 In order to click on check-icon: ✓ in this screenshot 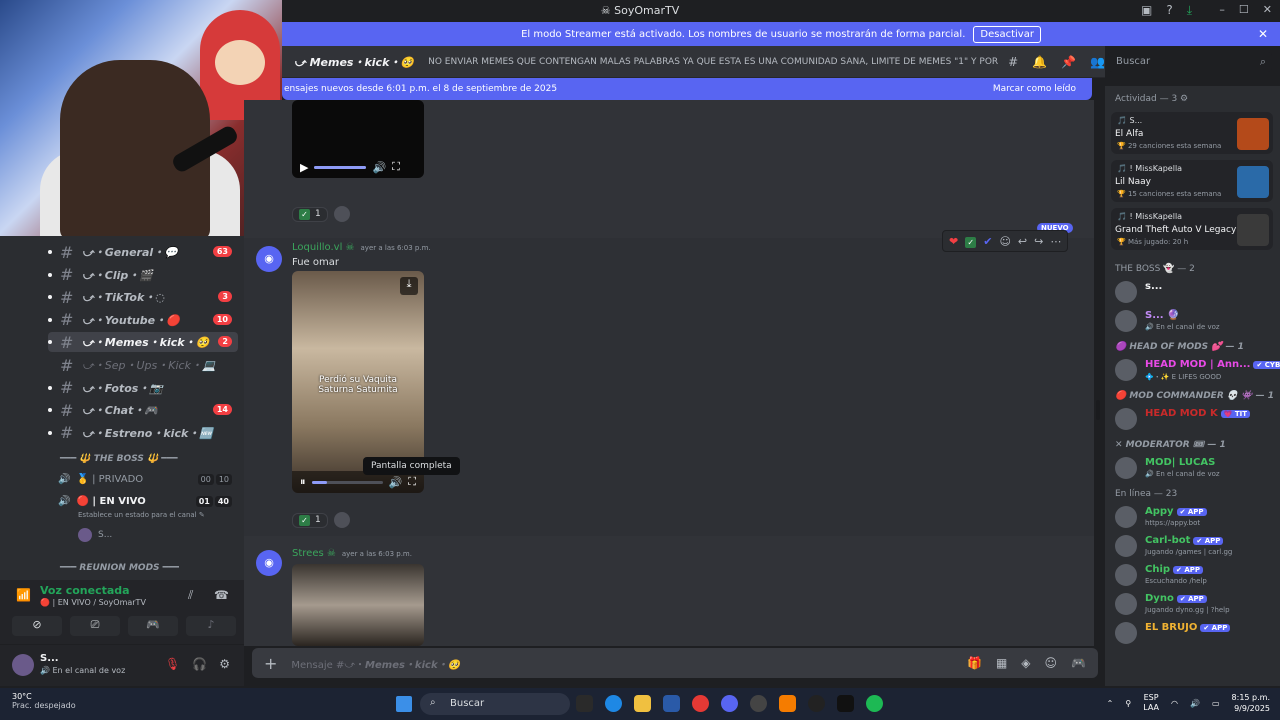, I will do `click(971, 241)`.